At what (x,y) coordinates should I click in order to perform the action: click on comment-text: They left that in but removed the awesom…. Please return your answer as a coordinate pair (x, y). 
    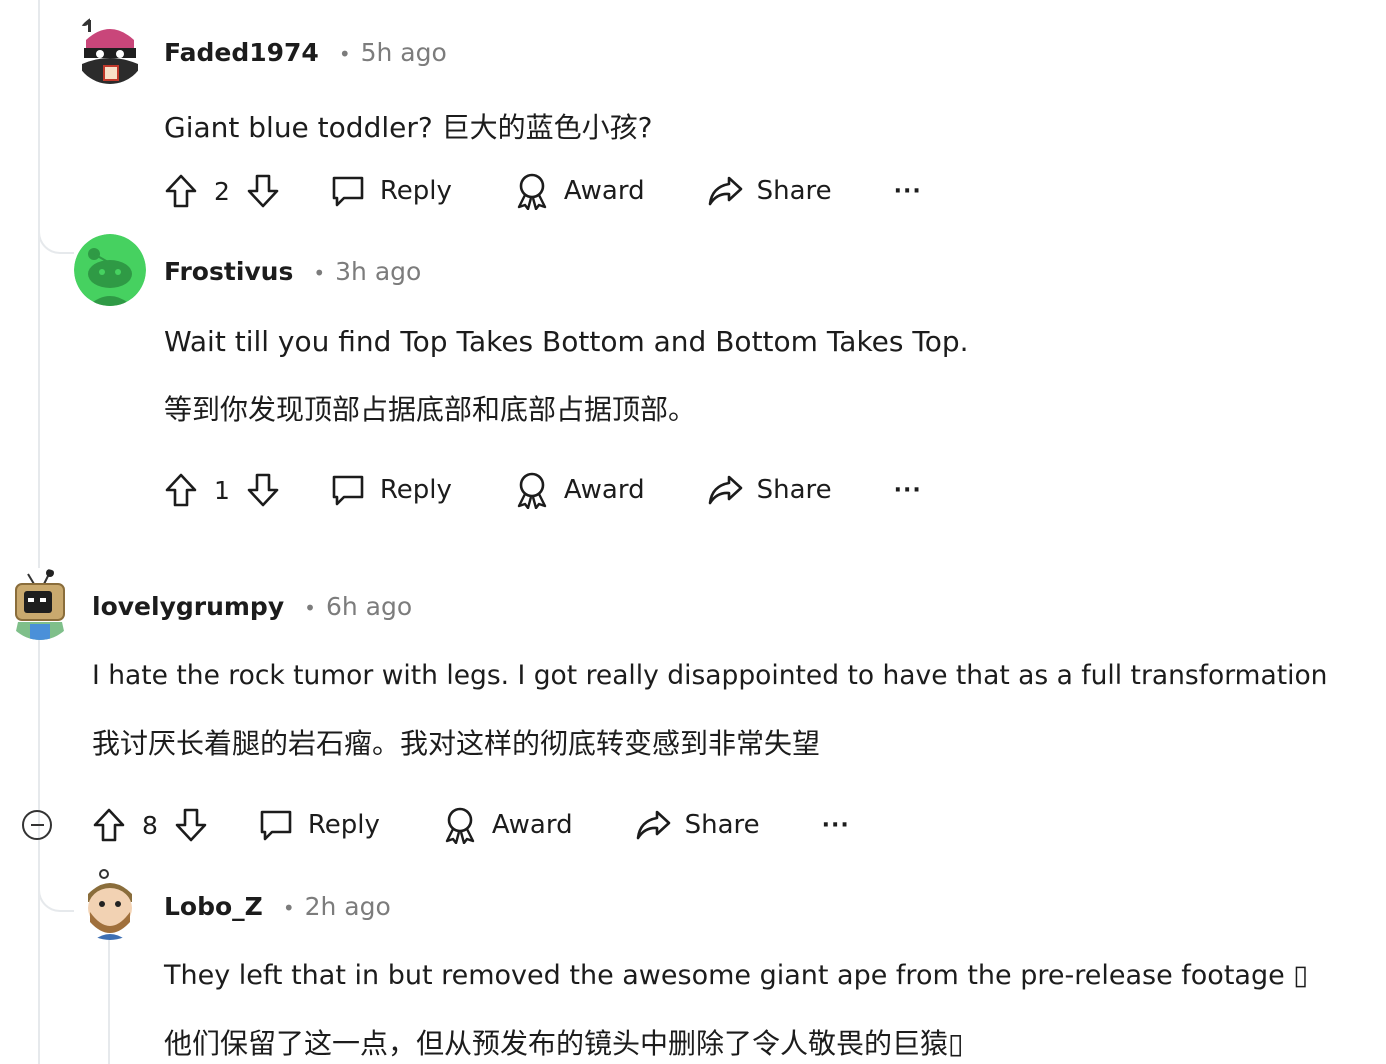
    Looking at the image, I should click on (736, 975).